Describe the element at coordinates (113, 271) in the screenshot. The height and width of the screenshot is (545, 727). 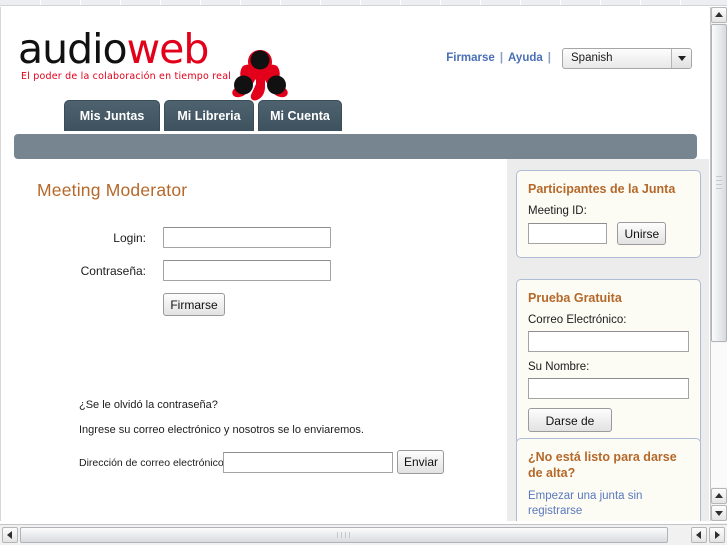
I see `password-label: Contraseña:` at that location.